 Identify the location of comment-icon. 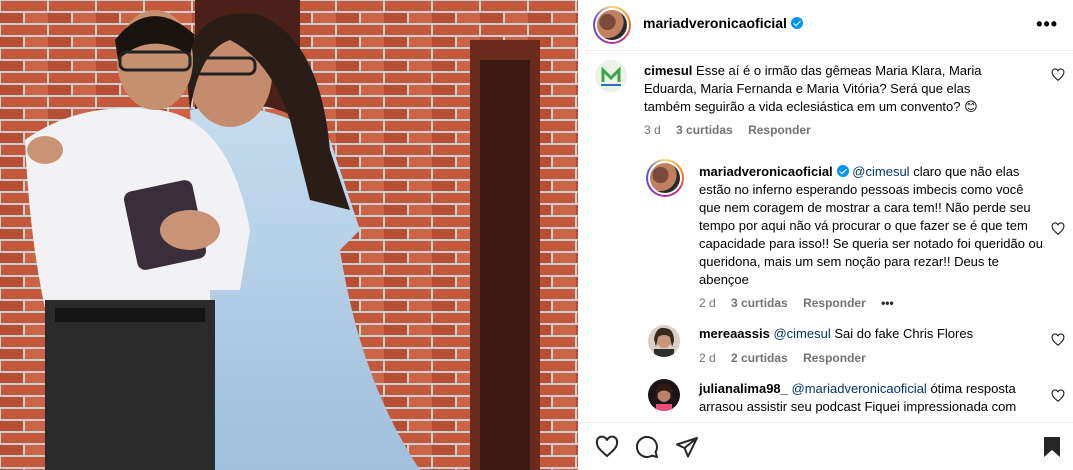
(647, 447).